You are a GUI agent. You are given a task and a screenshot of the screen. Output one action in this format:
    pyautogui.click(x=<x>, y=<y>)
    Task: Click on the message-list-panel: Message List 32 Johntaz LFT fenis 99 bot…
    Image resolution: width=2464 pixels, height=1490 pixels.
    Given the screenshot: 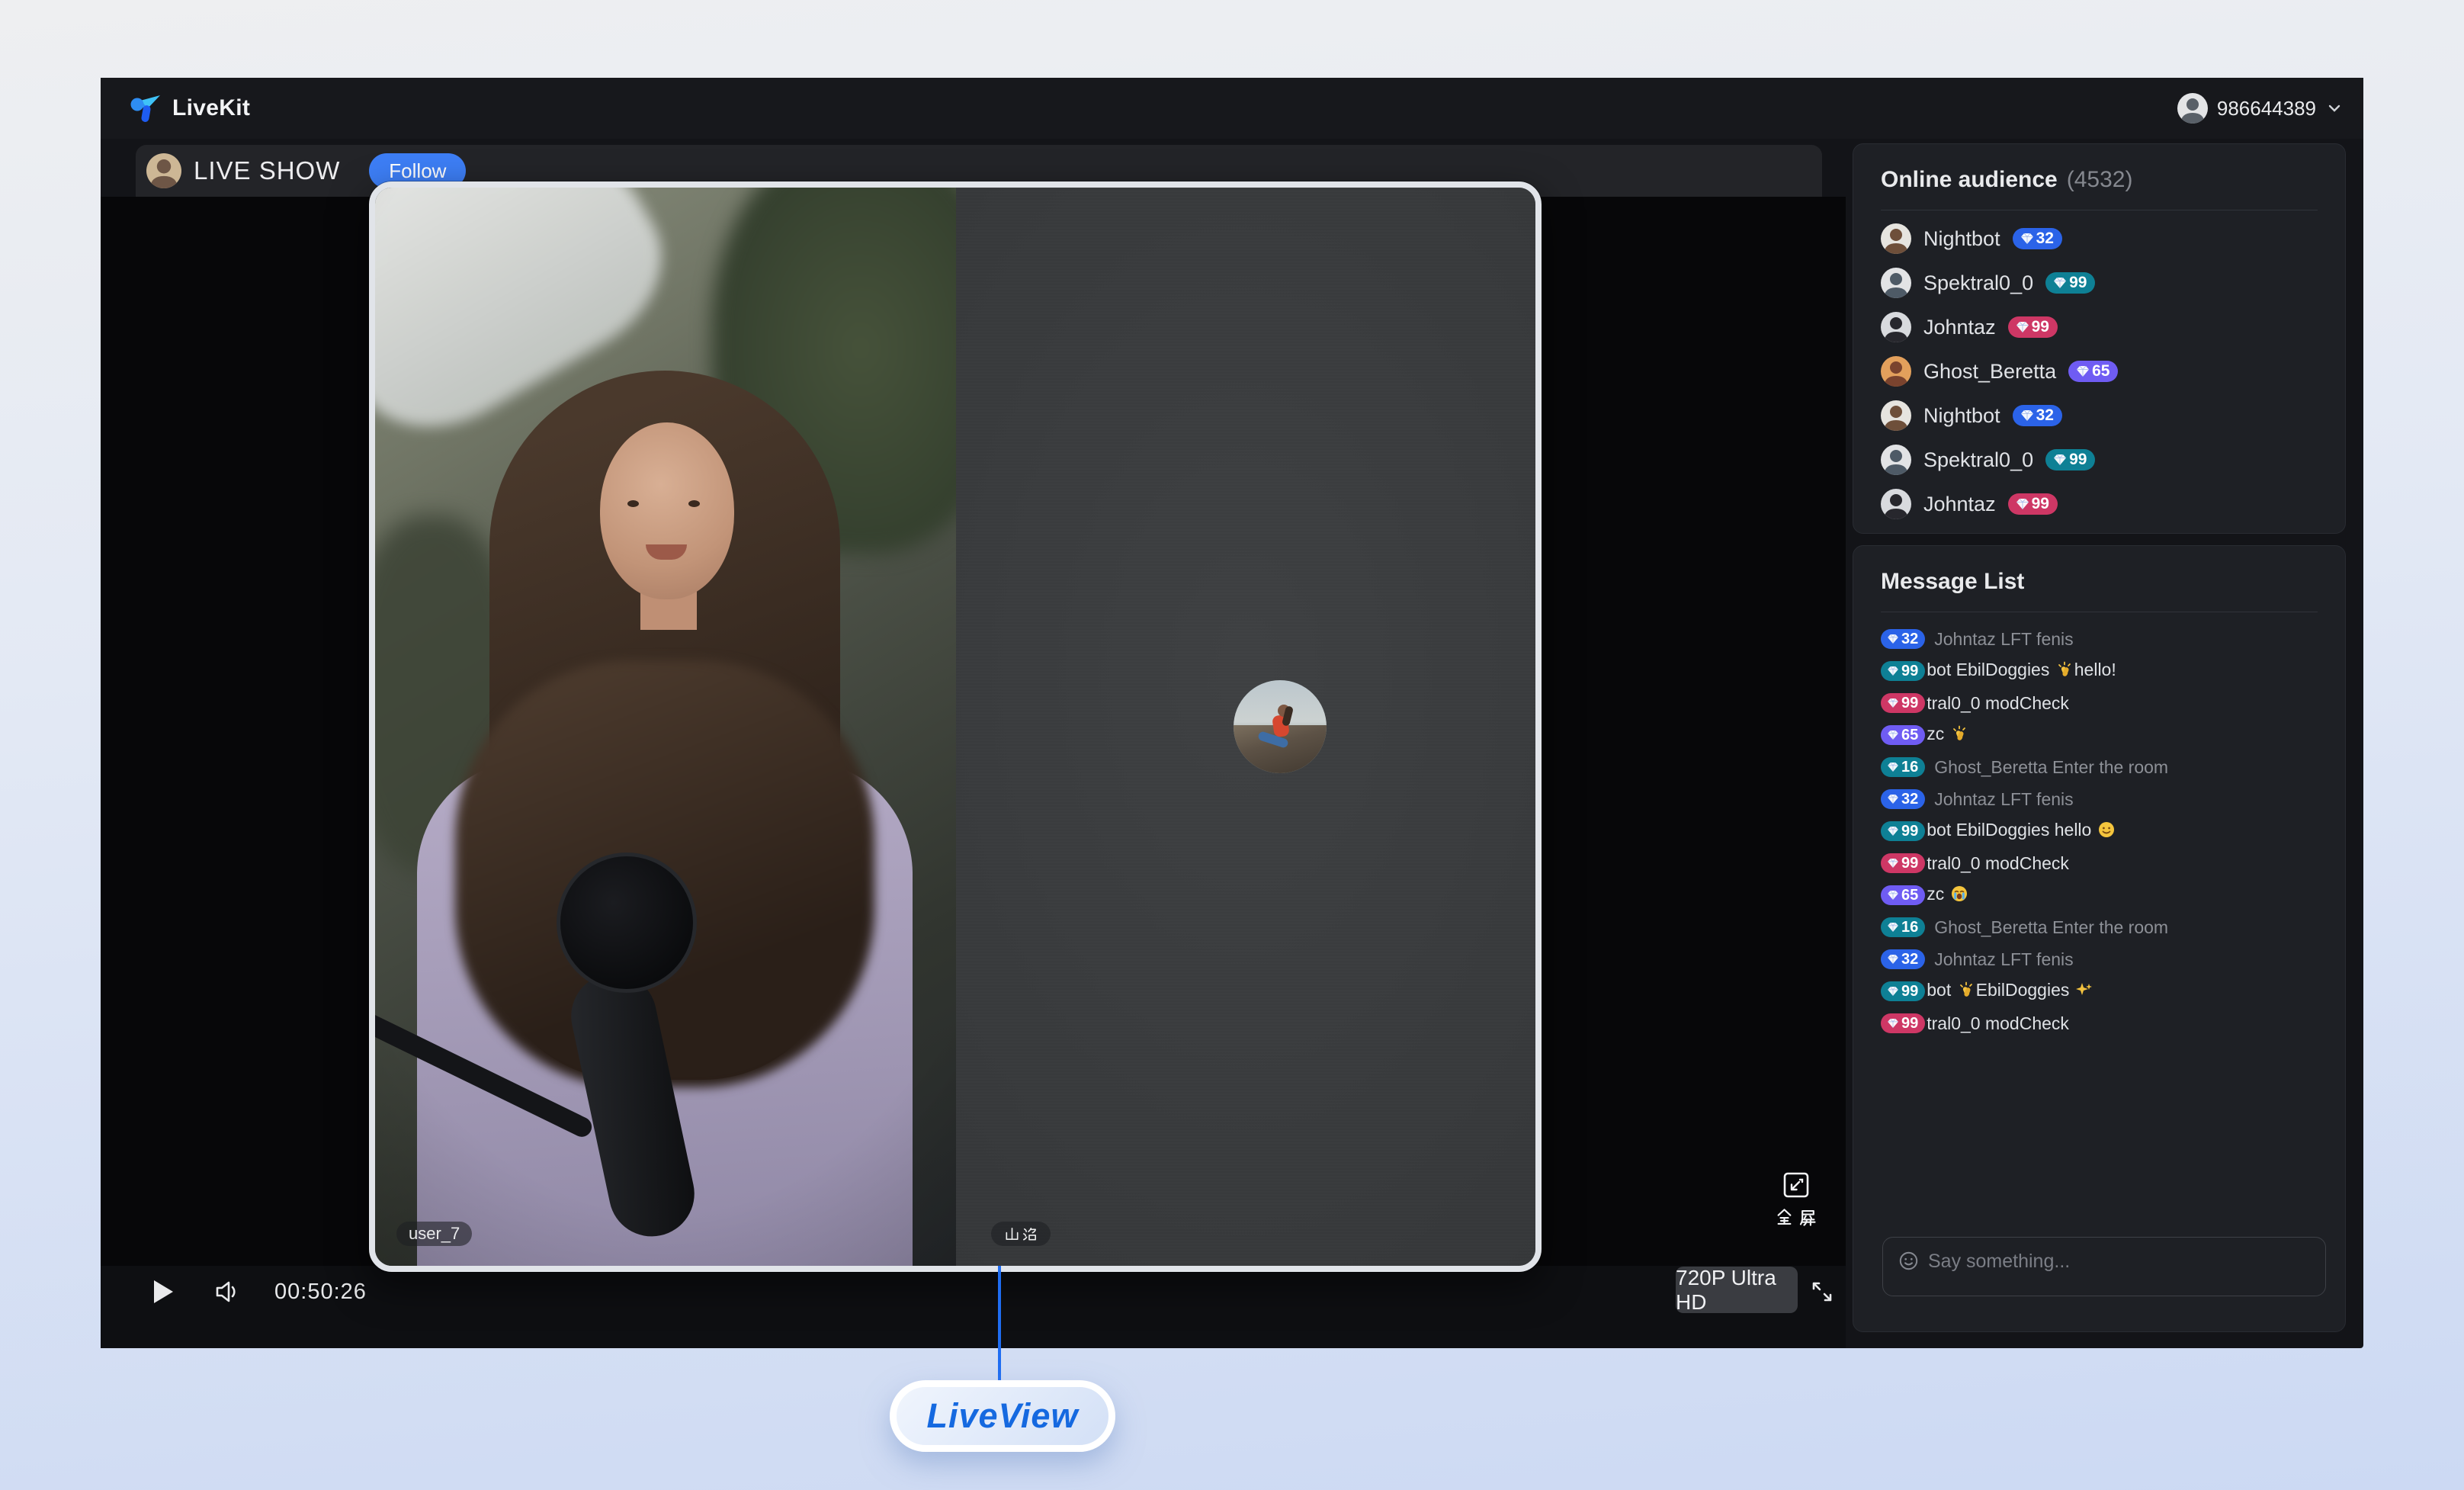 What is the action you would take?
    pyautogui.click(x=2099, y=938)
    